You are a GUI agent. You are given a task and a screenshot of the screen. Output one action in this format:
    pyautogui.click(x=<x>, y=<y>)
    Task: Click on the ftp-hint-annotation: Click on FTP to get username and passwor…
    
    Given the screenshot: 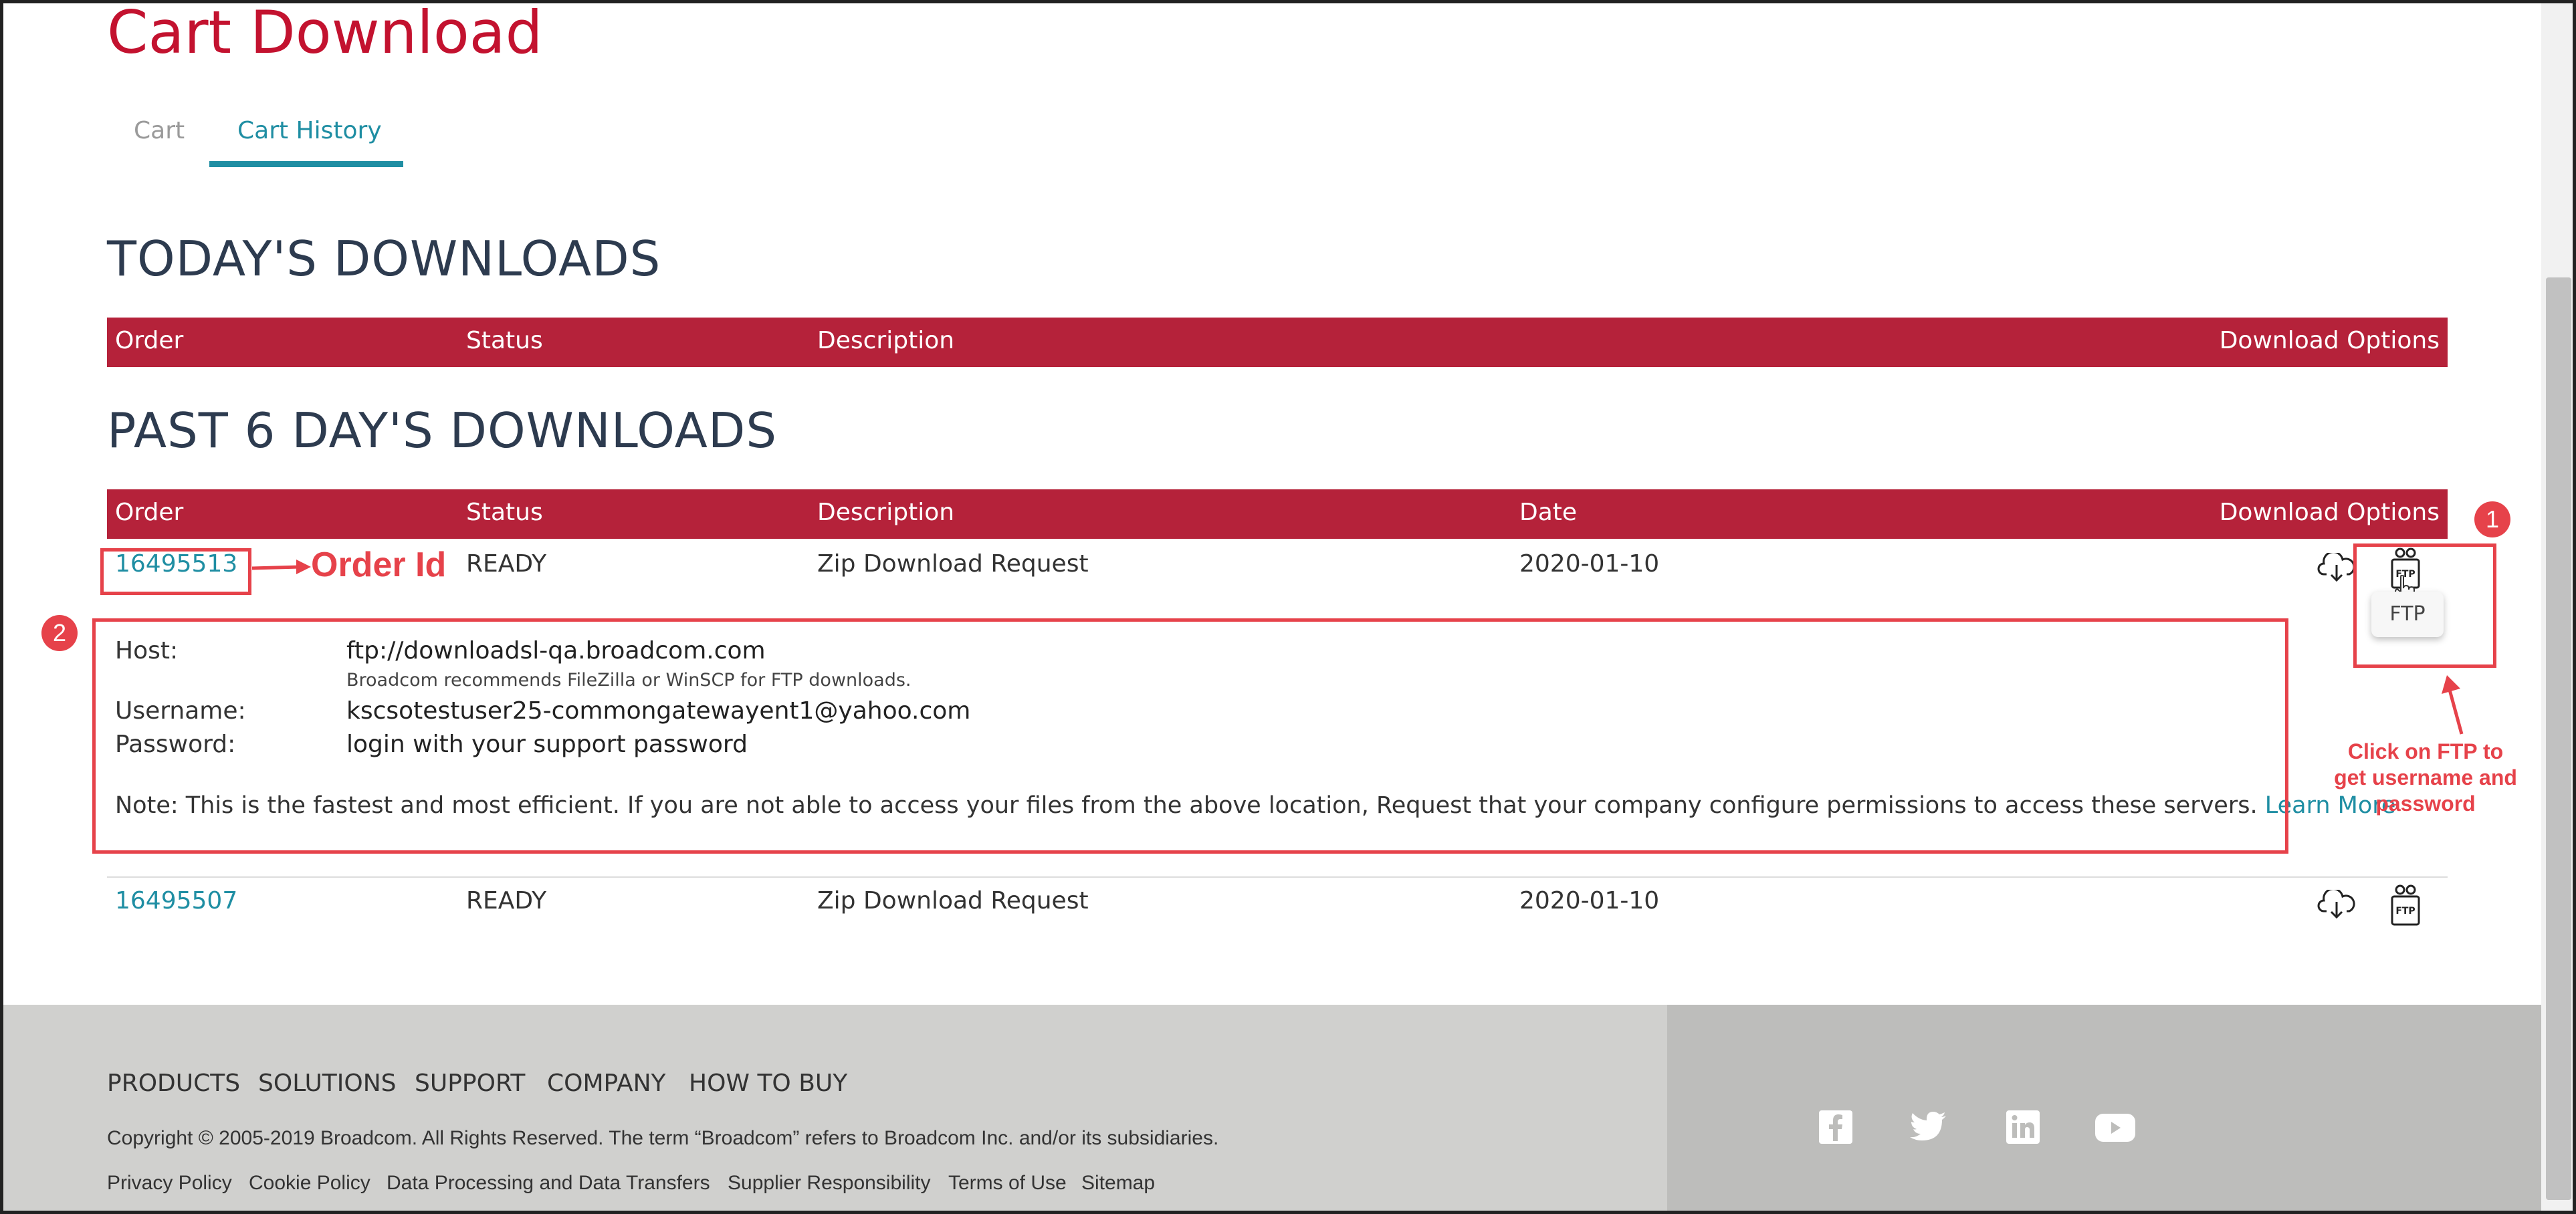 What is the action you would take?
    pyautogui.click(x=2426, y=778)
    